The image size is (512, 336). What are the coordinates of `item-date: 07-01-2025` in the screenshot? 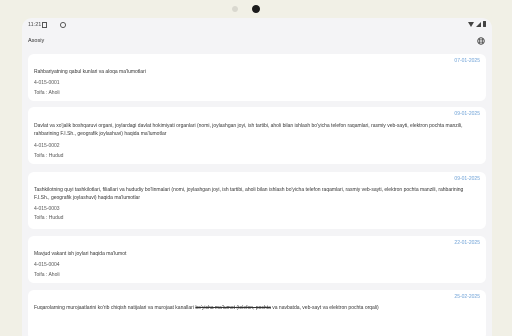 It's located at (467, 61).